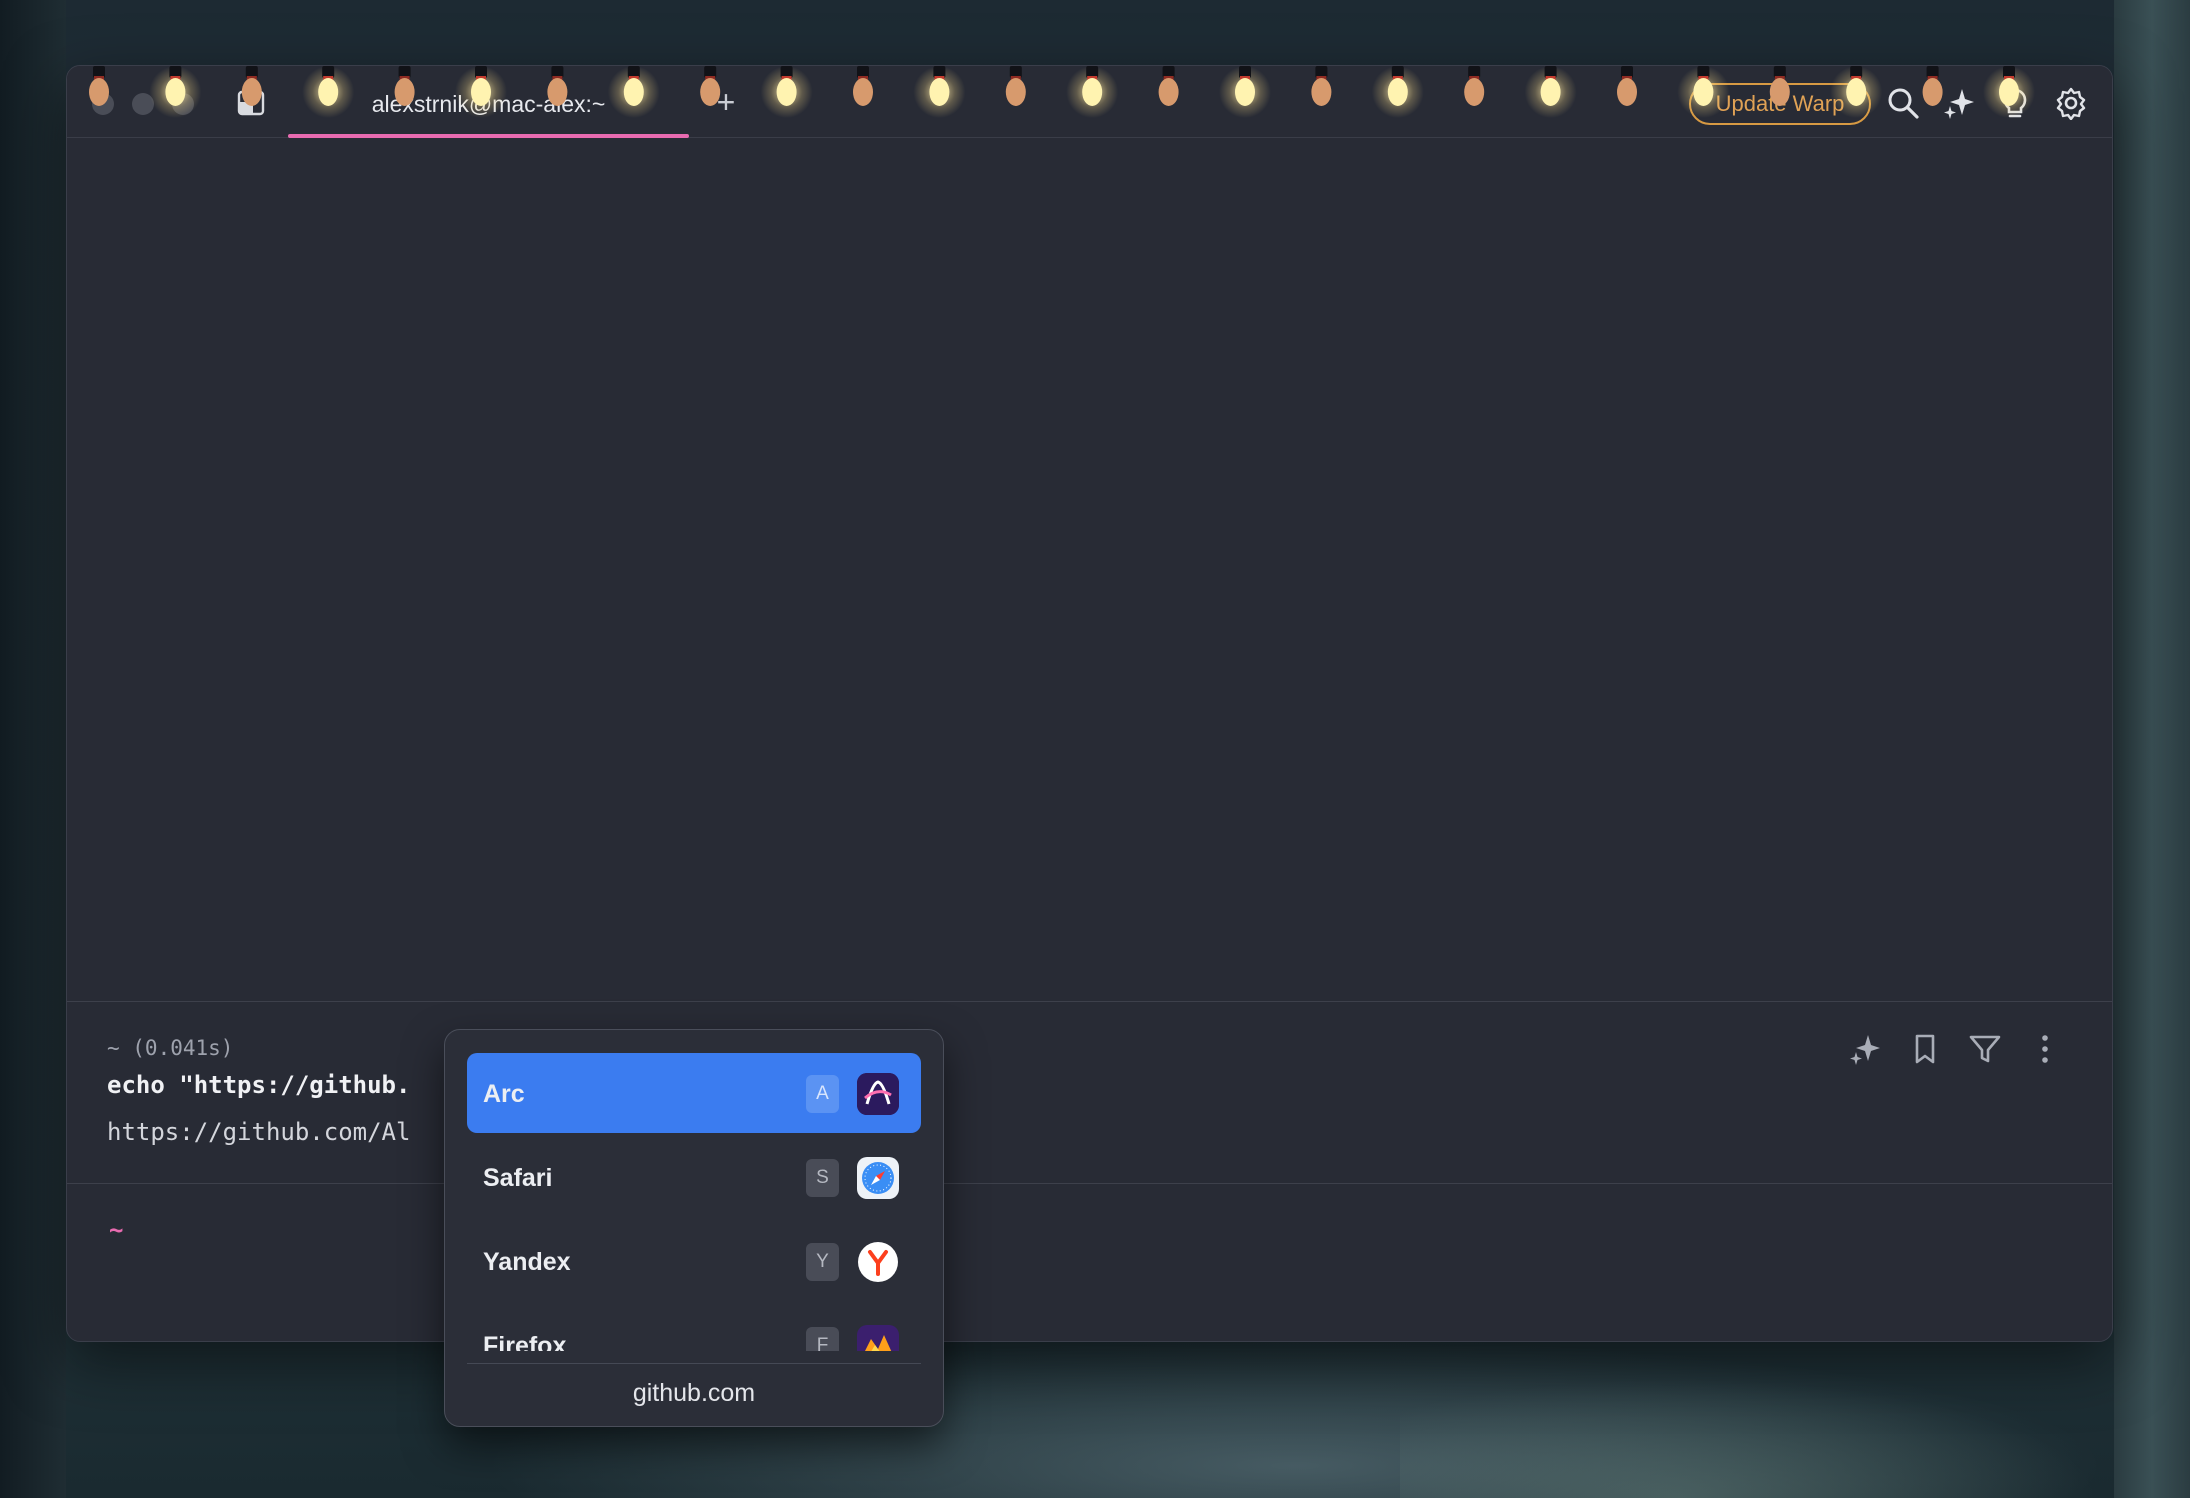  I want to click on browser-item-firefox: Firefox F, so click(694, 1328).